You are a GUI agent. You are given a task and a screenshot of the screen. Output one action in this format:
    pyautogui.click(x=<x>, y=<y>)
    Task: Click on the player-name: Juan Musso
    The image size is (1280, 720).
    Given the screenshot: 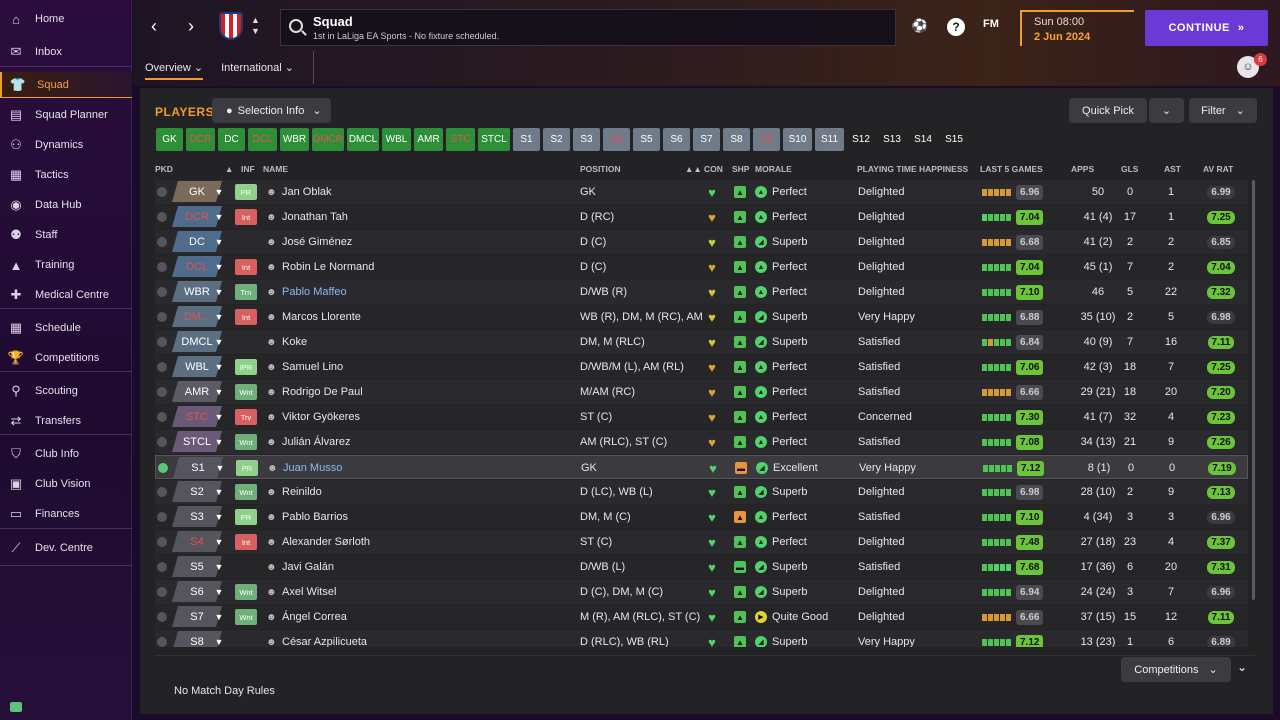 What is the action you would take?
    pyautogui.click(x=428, y=468)
    